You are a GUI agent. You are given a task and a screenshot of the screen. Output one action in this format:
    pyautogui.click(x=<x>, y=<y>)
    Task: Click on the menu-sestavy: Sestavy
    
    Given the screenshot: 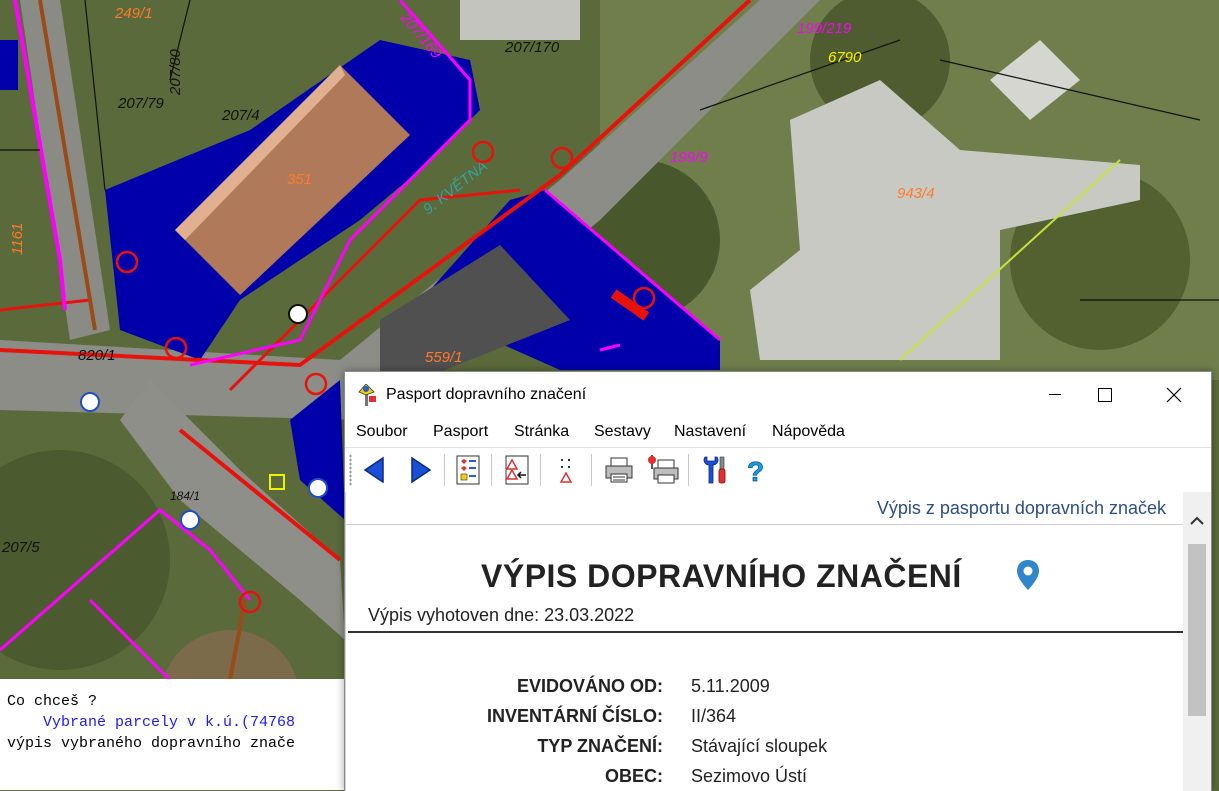 What is the action you would take?
    pyautogui.click(x=622, y=432)
    